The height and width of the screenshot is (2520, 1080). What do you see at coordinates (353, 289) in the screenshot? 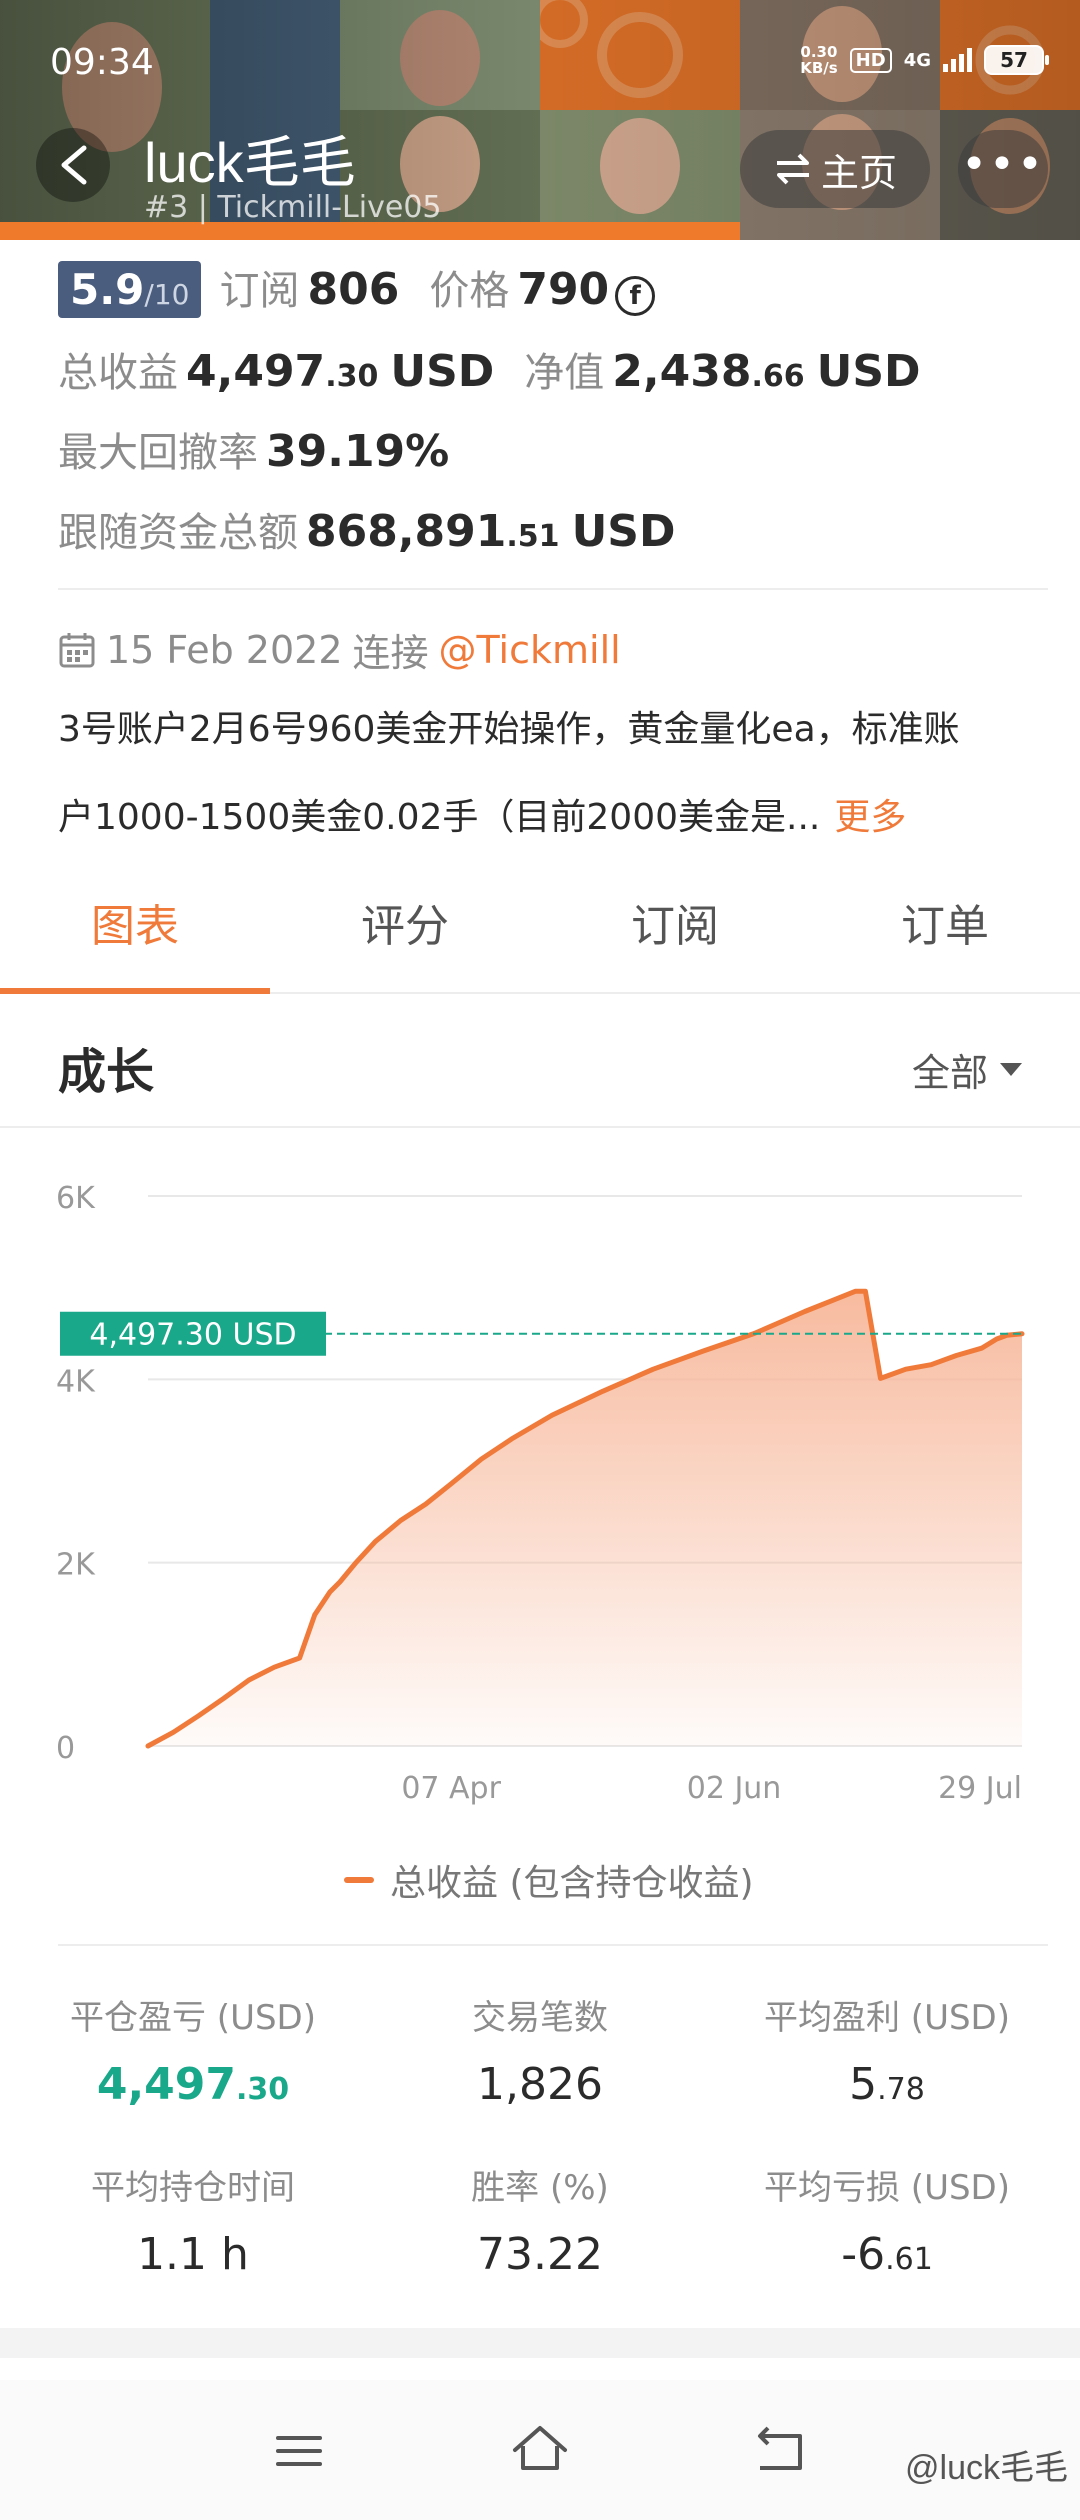
I see `subscribe-count: 806` at bounding box center [353, 289].